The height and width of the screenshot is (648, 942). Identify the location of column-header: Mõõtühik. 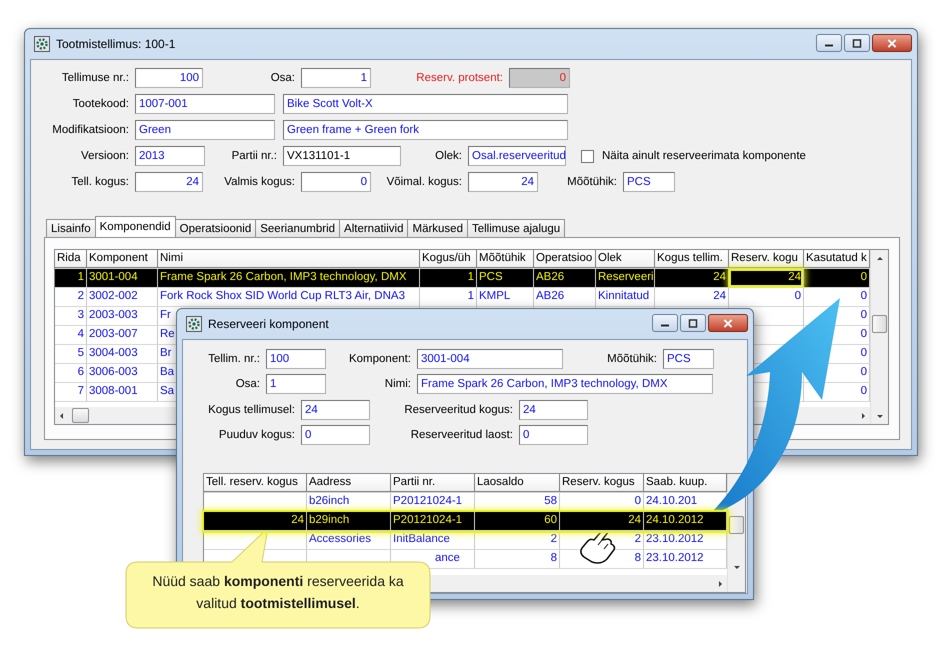
(505, 259).